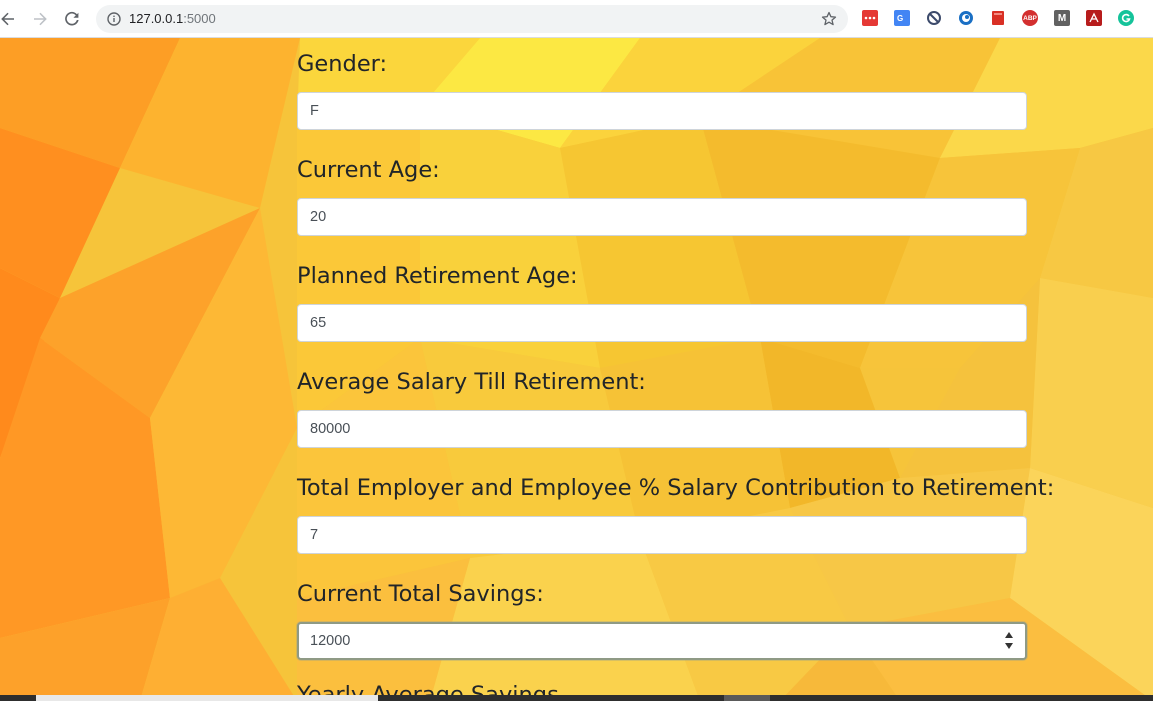 The width and height of the screenshot is (1153, 701). What do you see at coordinates (576, 698) in the screenshot?
I see `taskbar-strip` at bounding box center [576, 698].